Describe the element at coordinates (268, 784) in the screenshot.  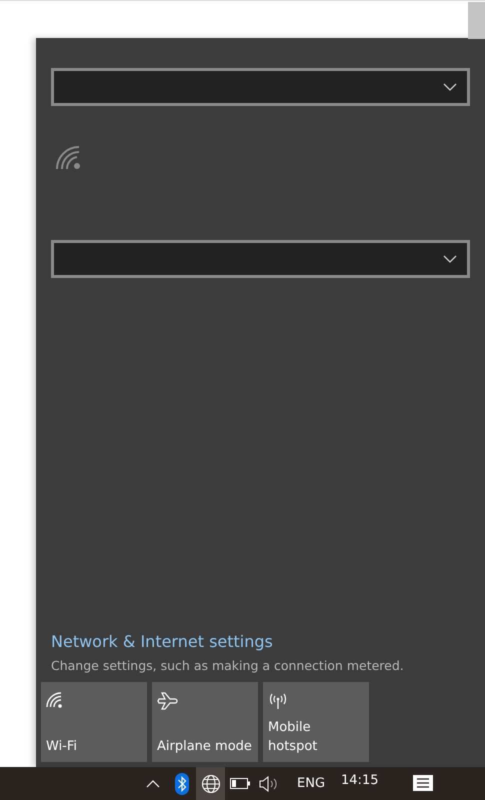
I see `volume-icon` at that location.